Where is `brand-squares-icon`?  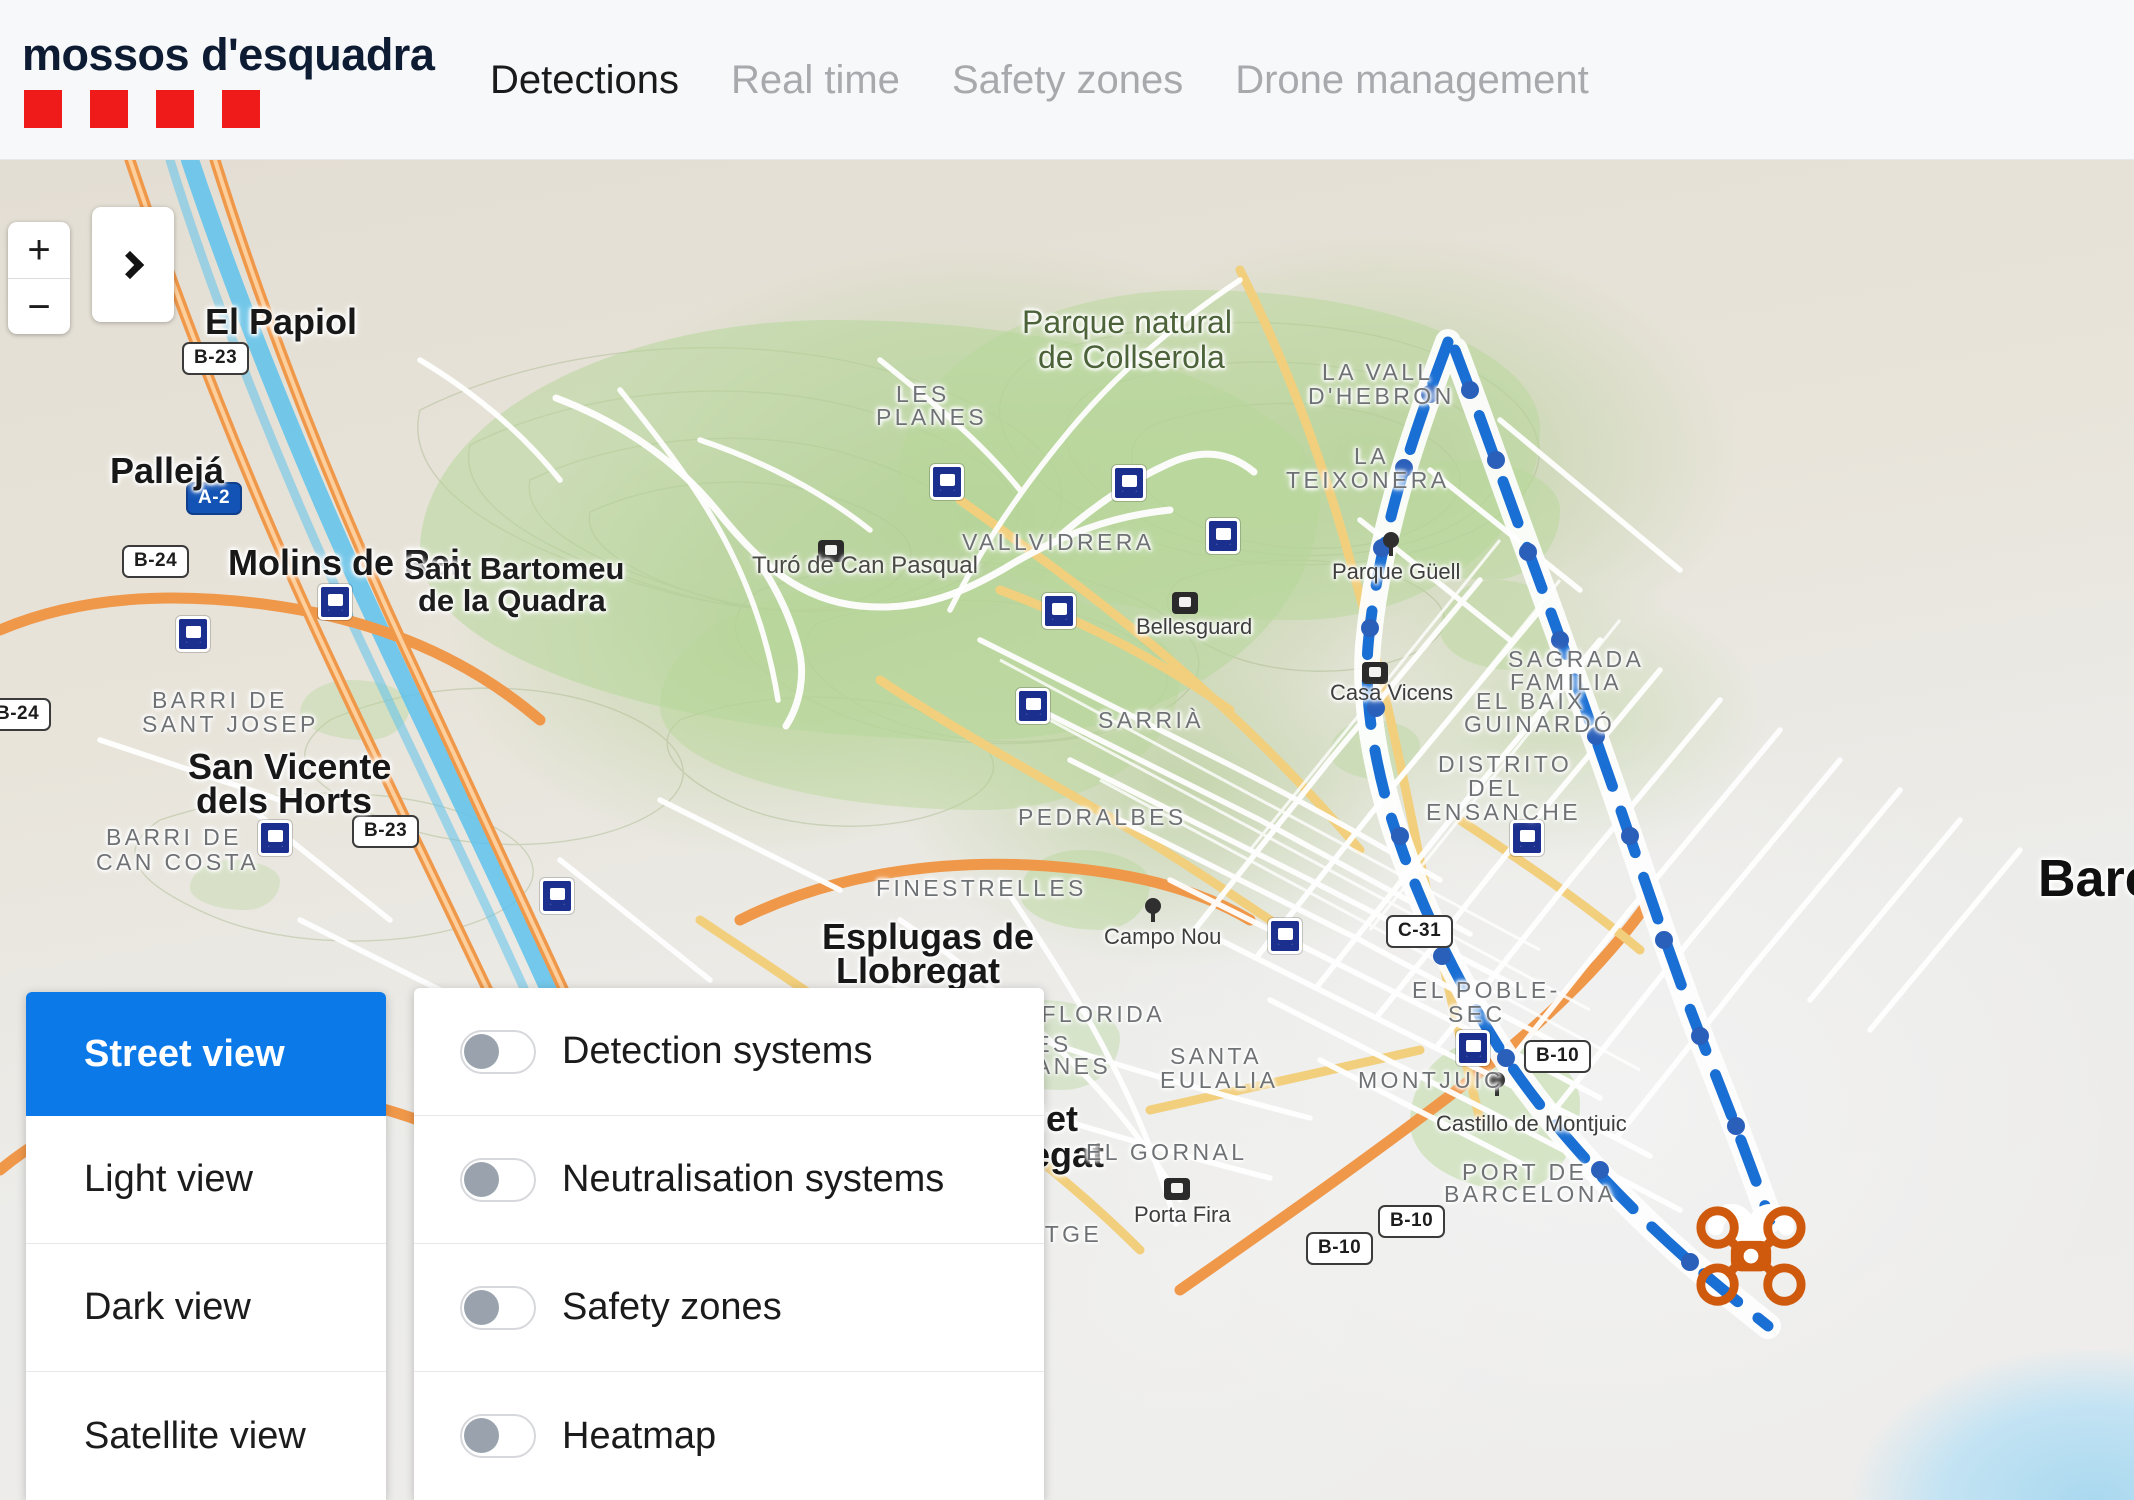 brand-squares-icon is located at coordinates (238, 108).